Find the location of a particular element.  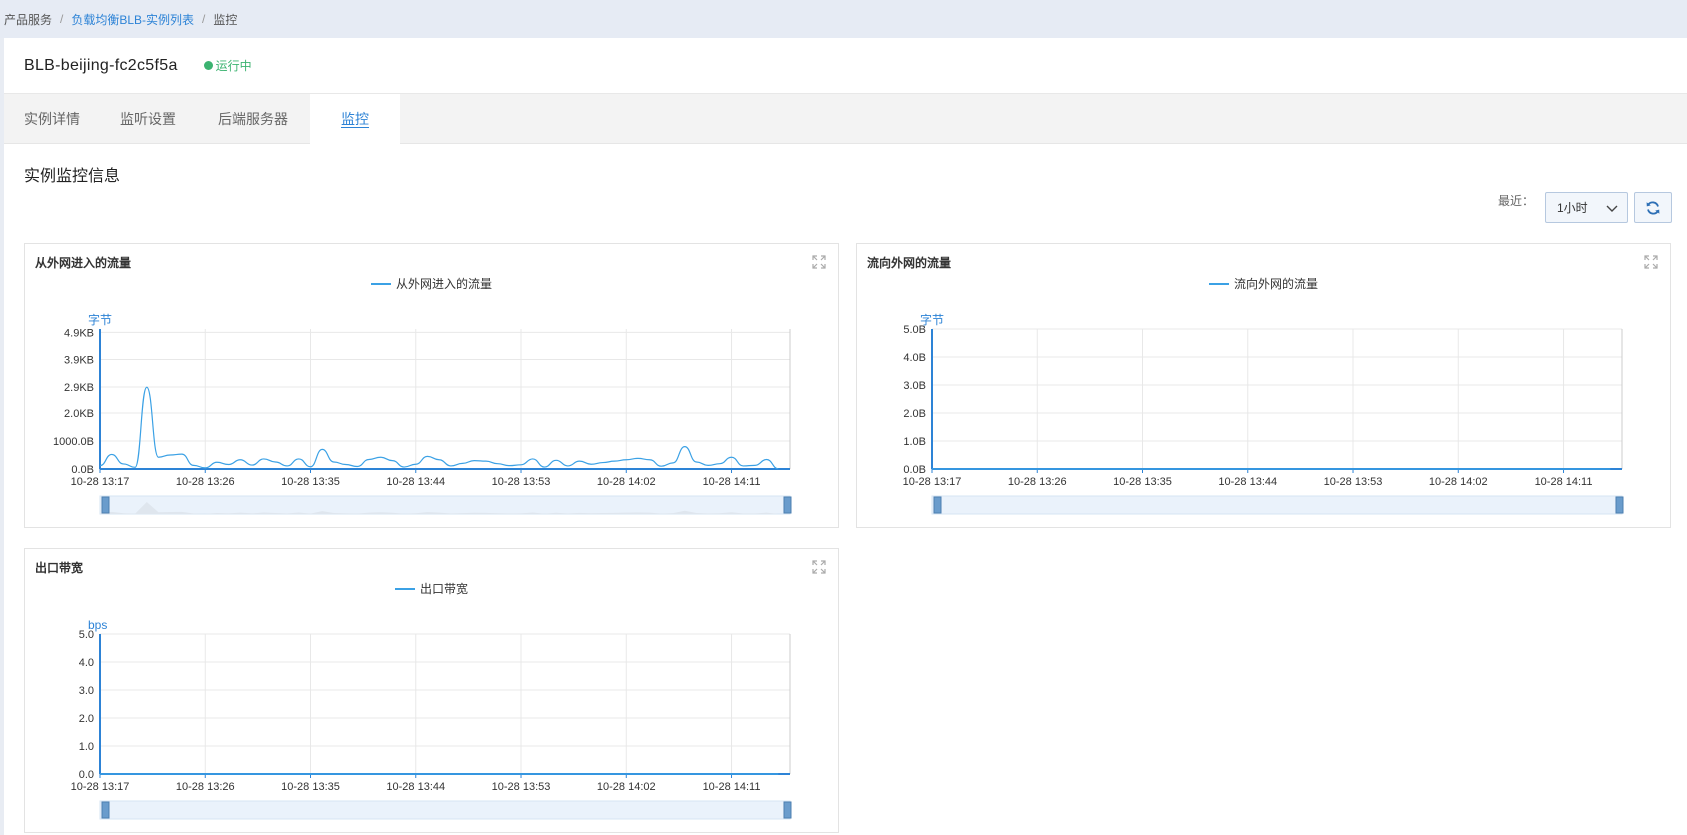

refresh-icon is located at coordinates (1653, 207).